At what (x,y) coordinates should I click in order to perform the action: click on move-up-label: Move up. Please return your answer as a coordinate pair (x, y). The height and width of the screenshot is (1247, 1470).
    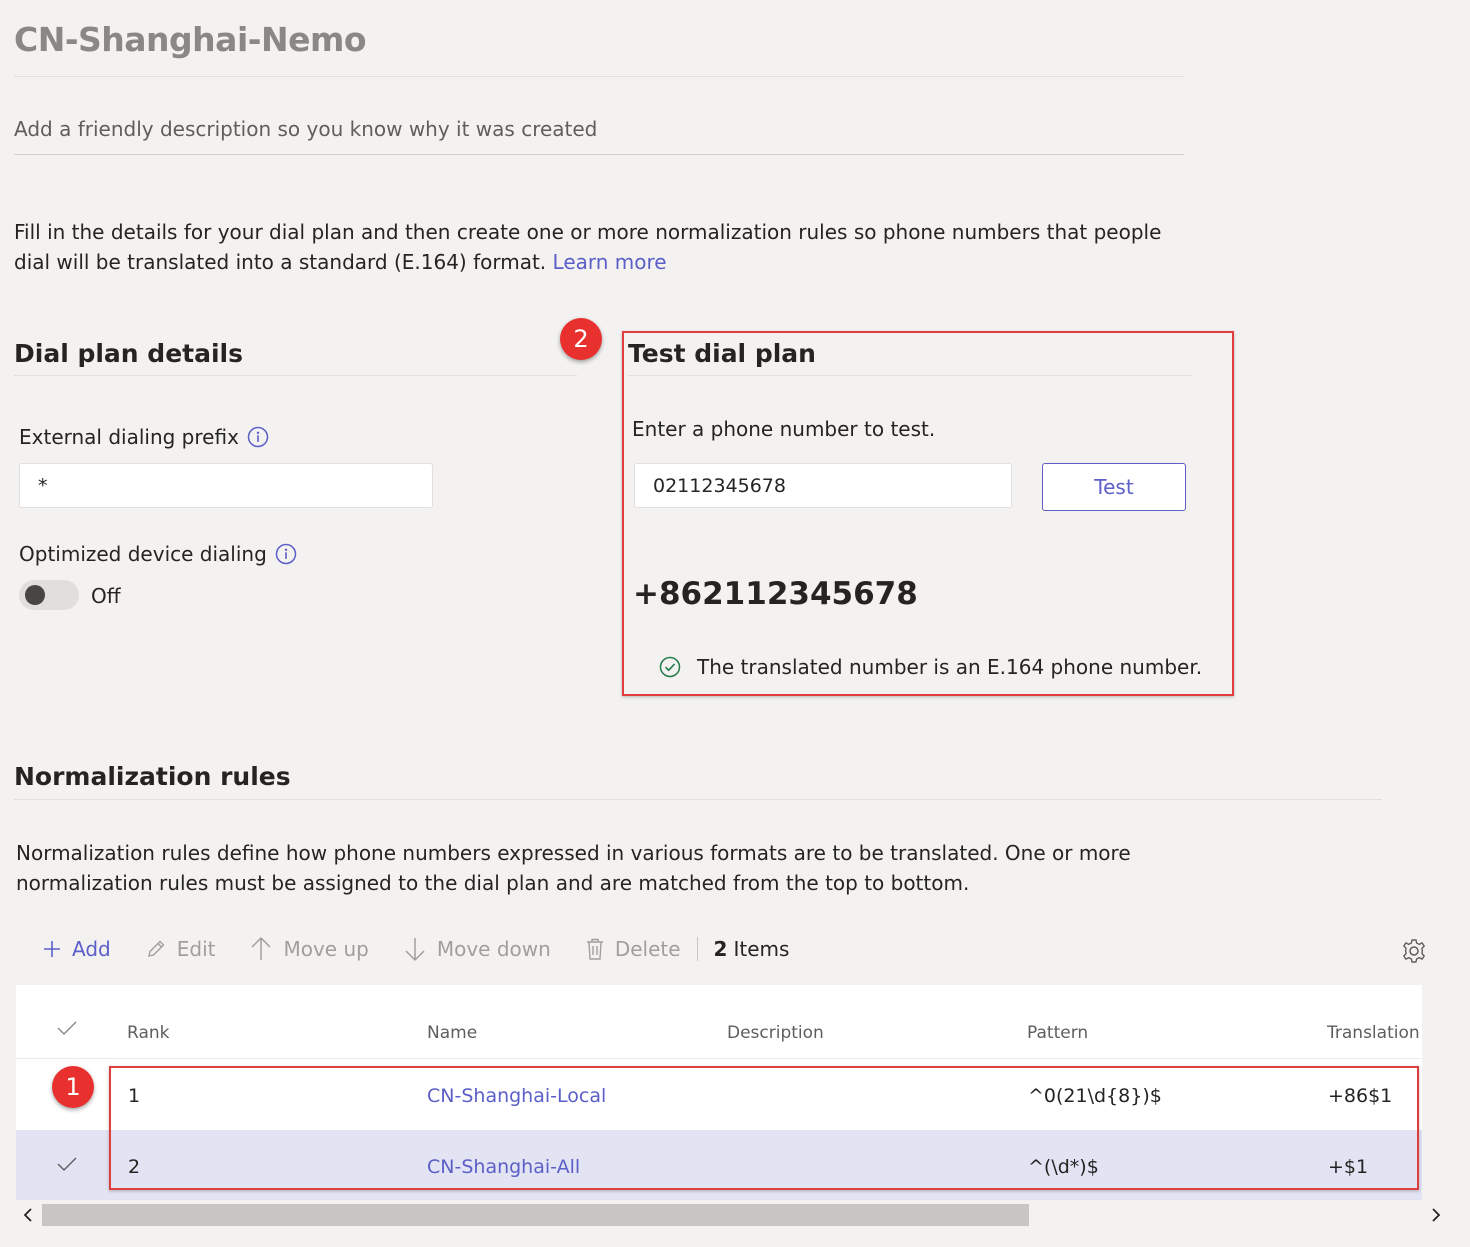
    Looking at the image, I should click on (326, 949).